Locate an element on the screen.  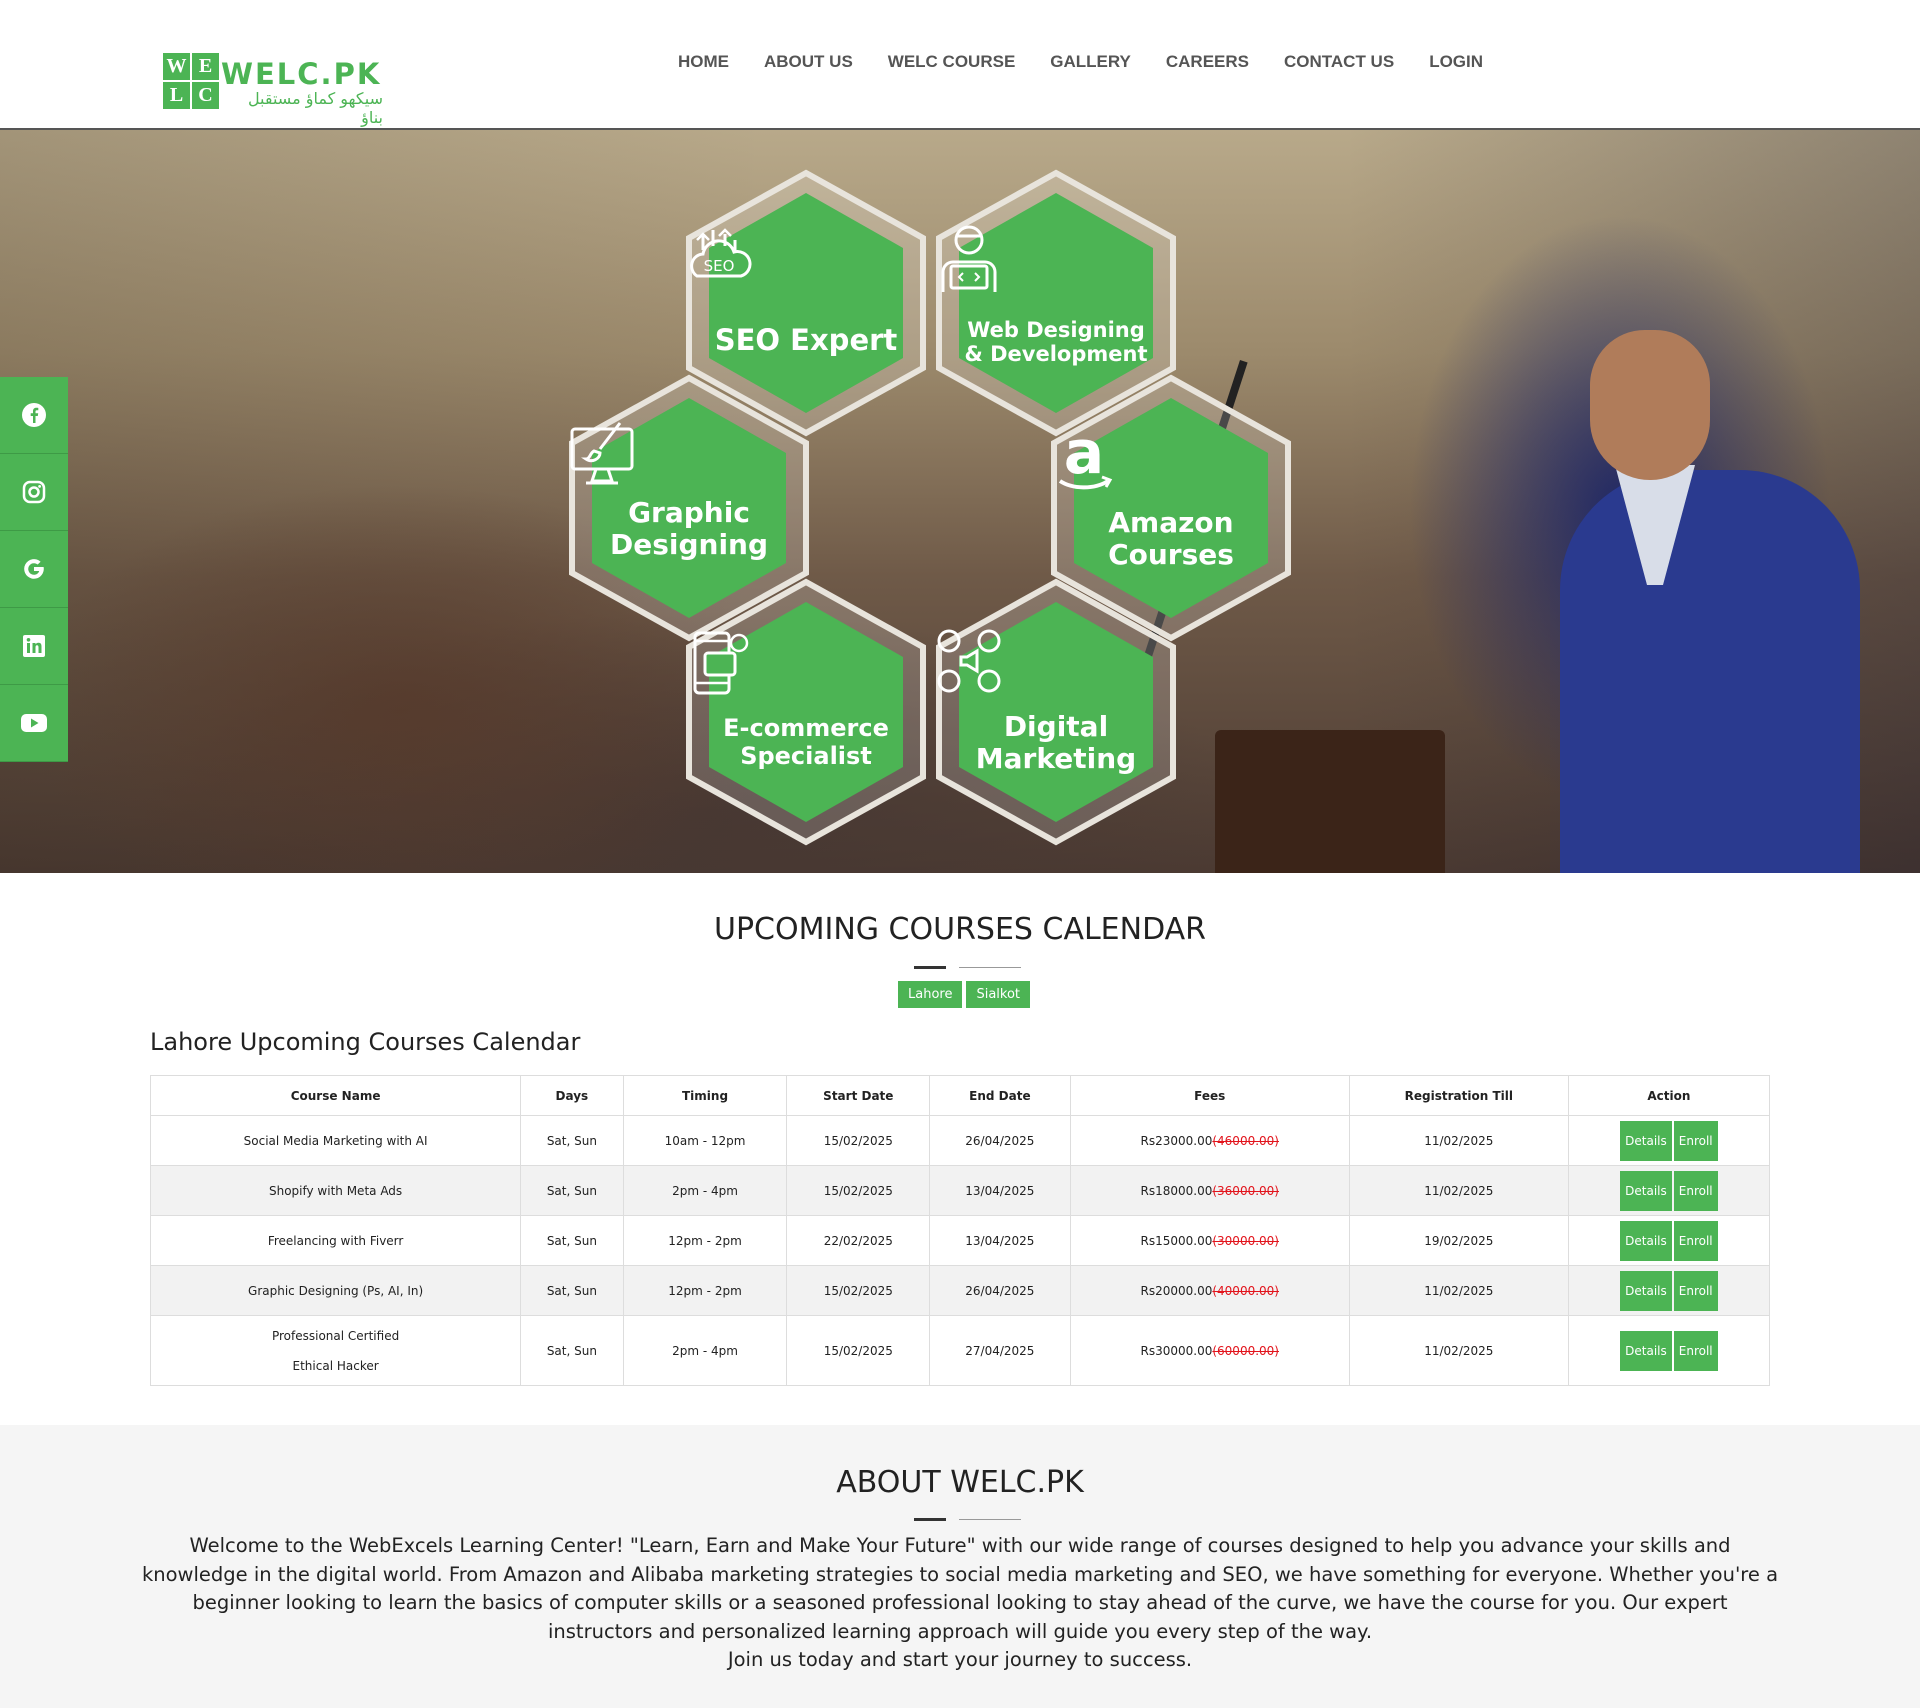
nav-home: HOME is located at coordinates (703, 62).